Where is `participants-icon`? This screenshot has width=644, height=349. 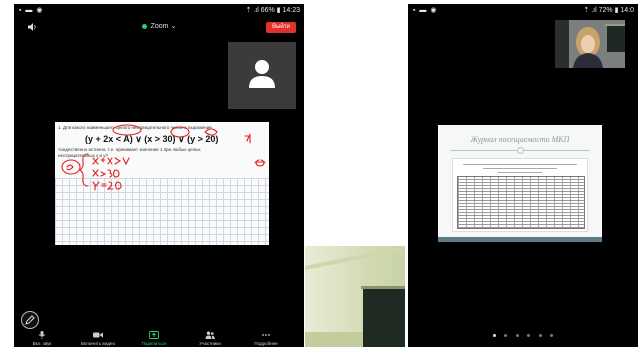 participants-icon is located at coordinates (210, 335).